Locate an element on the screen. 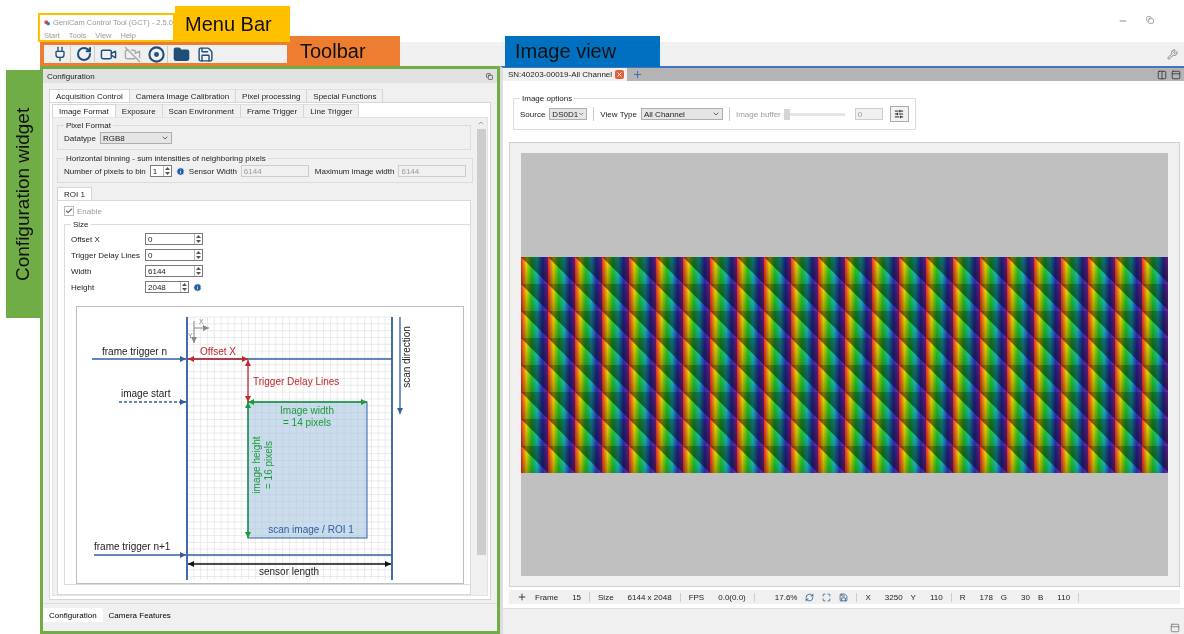 The height and width of the screenshot is (634, 1184). tab: Exposure is located at coordinates (138, 110).